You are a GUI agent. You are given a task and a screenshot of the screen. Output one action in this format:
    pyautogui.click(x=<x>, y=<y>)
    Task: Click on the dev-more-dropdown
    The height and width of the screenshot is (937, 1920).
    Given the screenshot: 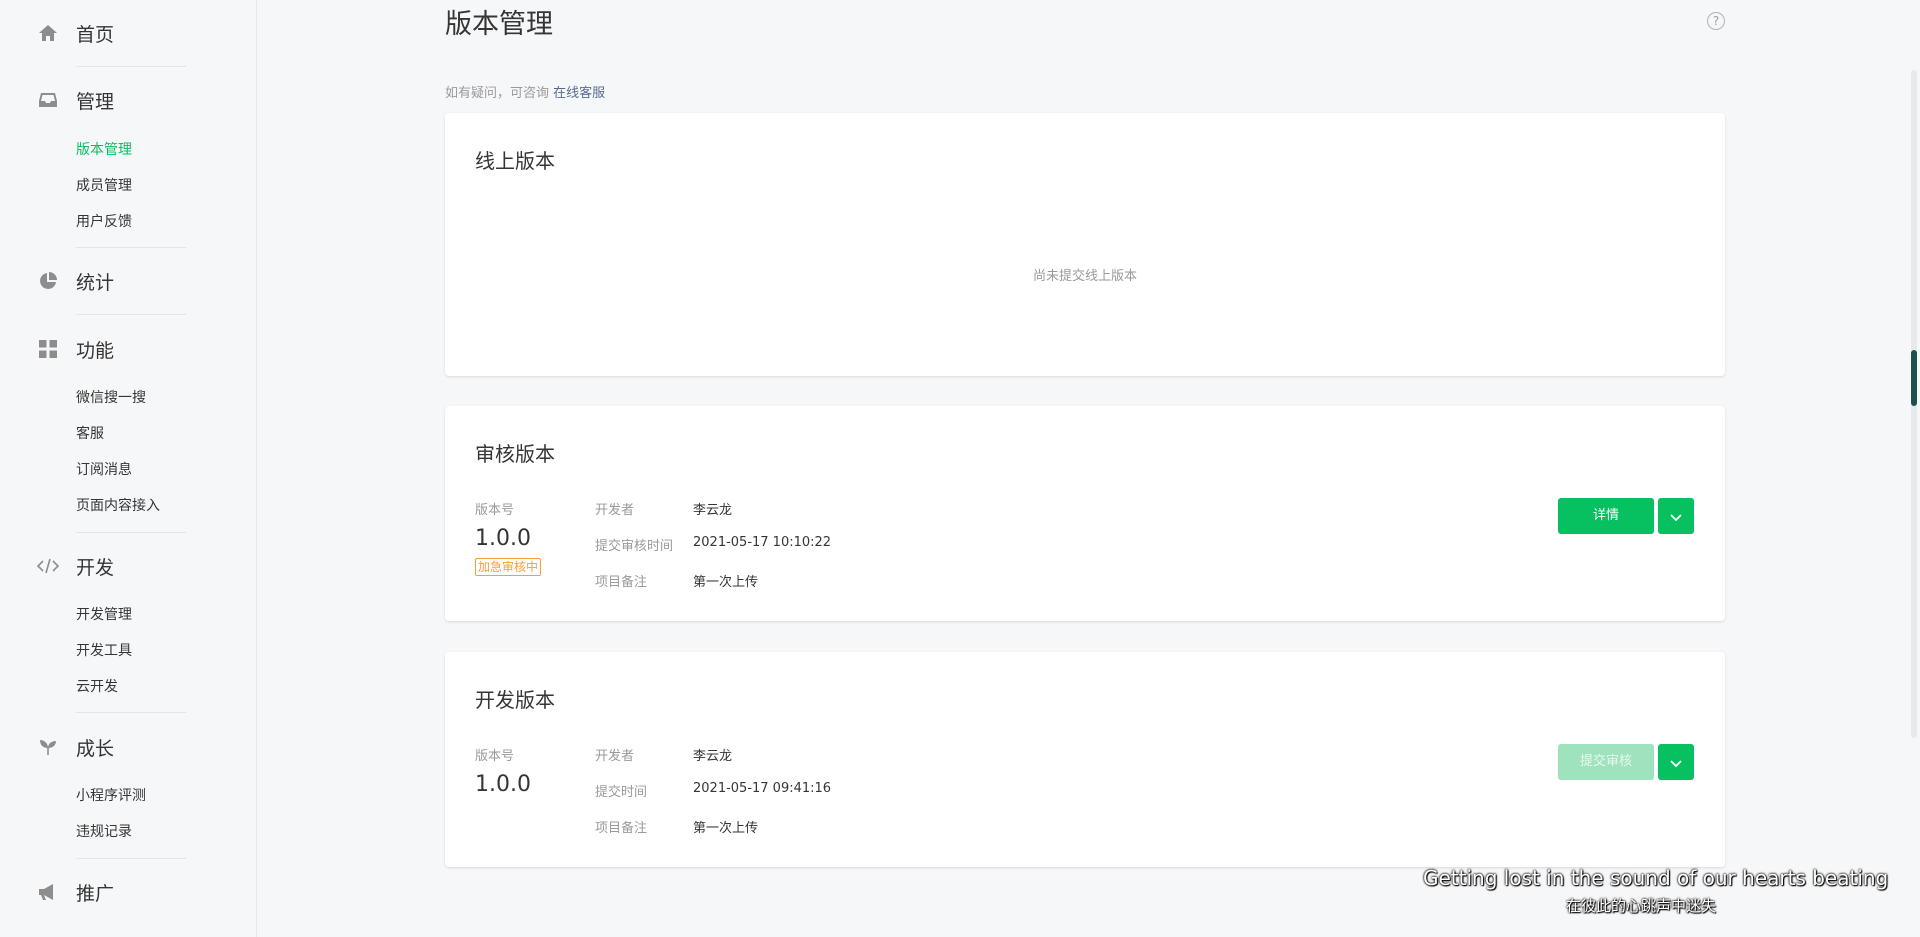 What is the action you would take?
    pyautogui.click(x=1676, y=762)
    